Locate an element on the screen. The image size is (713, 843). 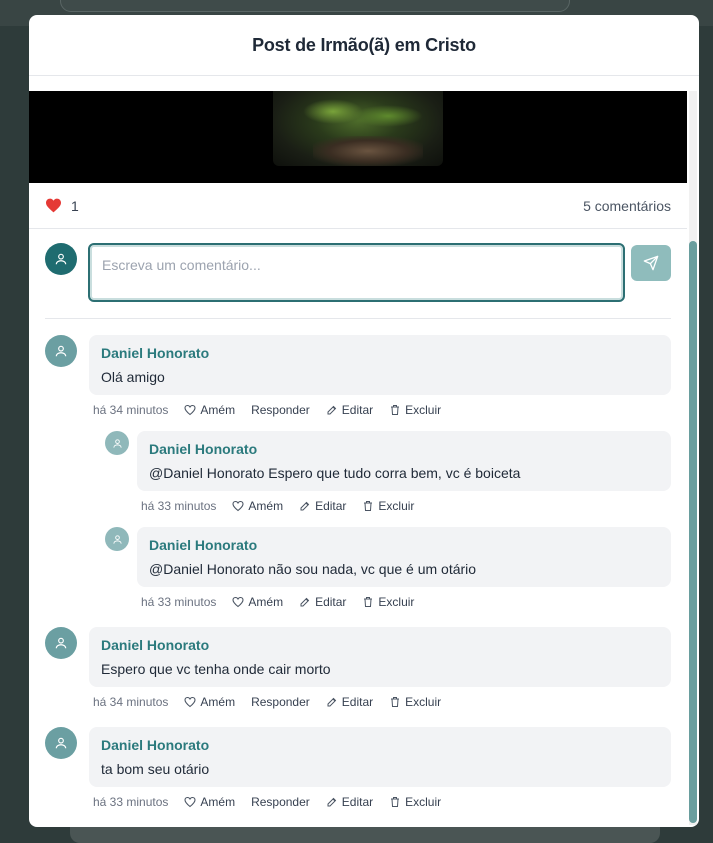
backdrop-search-bar is located at coordinates (315, 6).